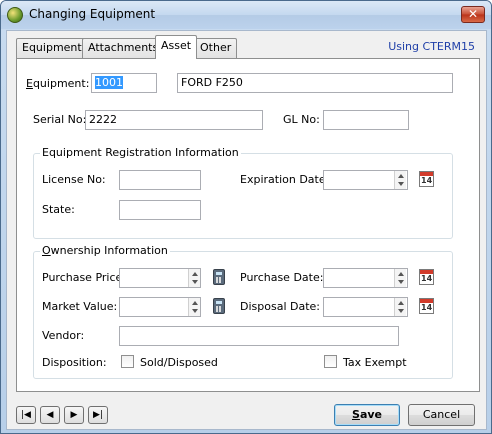  Describe the element at coordinates (473, 14) in the screenshot. I see `close-button: ✕` at that location.